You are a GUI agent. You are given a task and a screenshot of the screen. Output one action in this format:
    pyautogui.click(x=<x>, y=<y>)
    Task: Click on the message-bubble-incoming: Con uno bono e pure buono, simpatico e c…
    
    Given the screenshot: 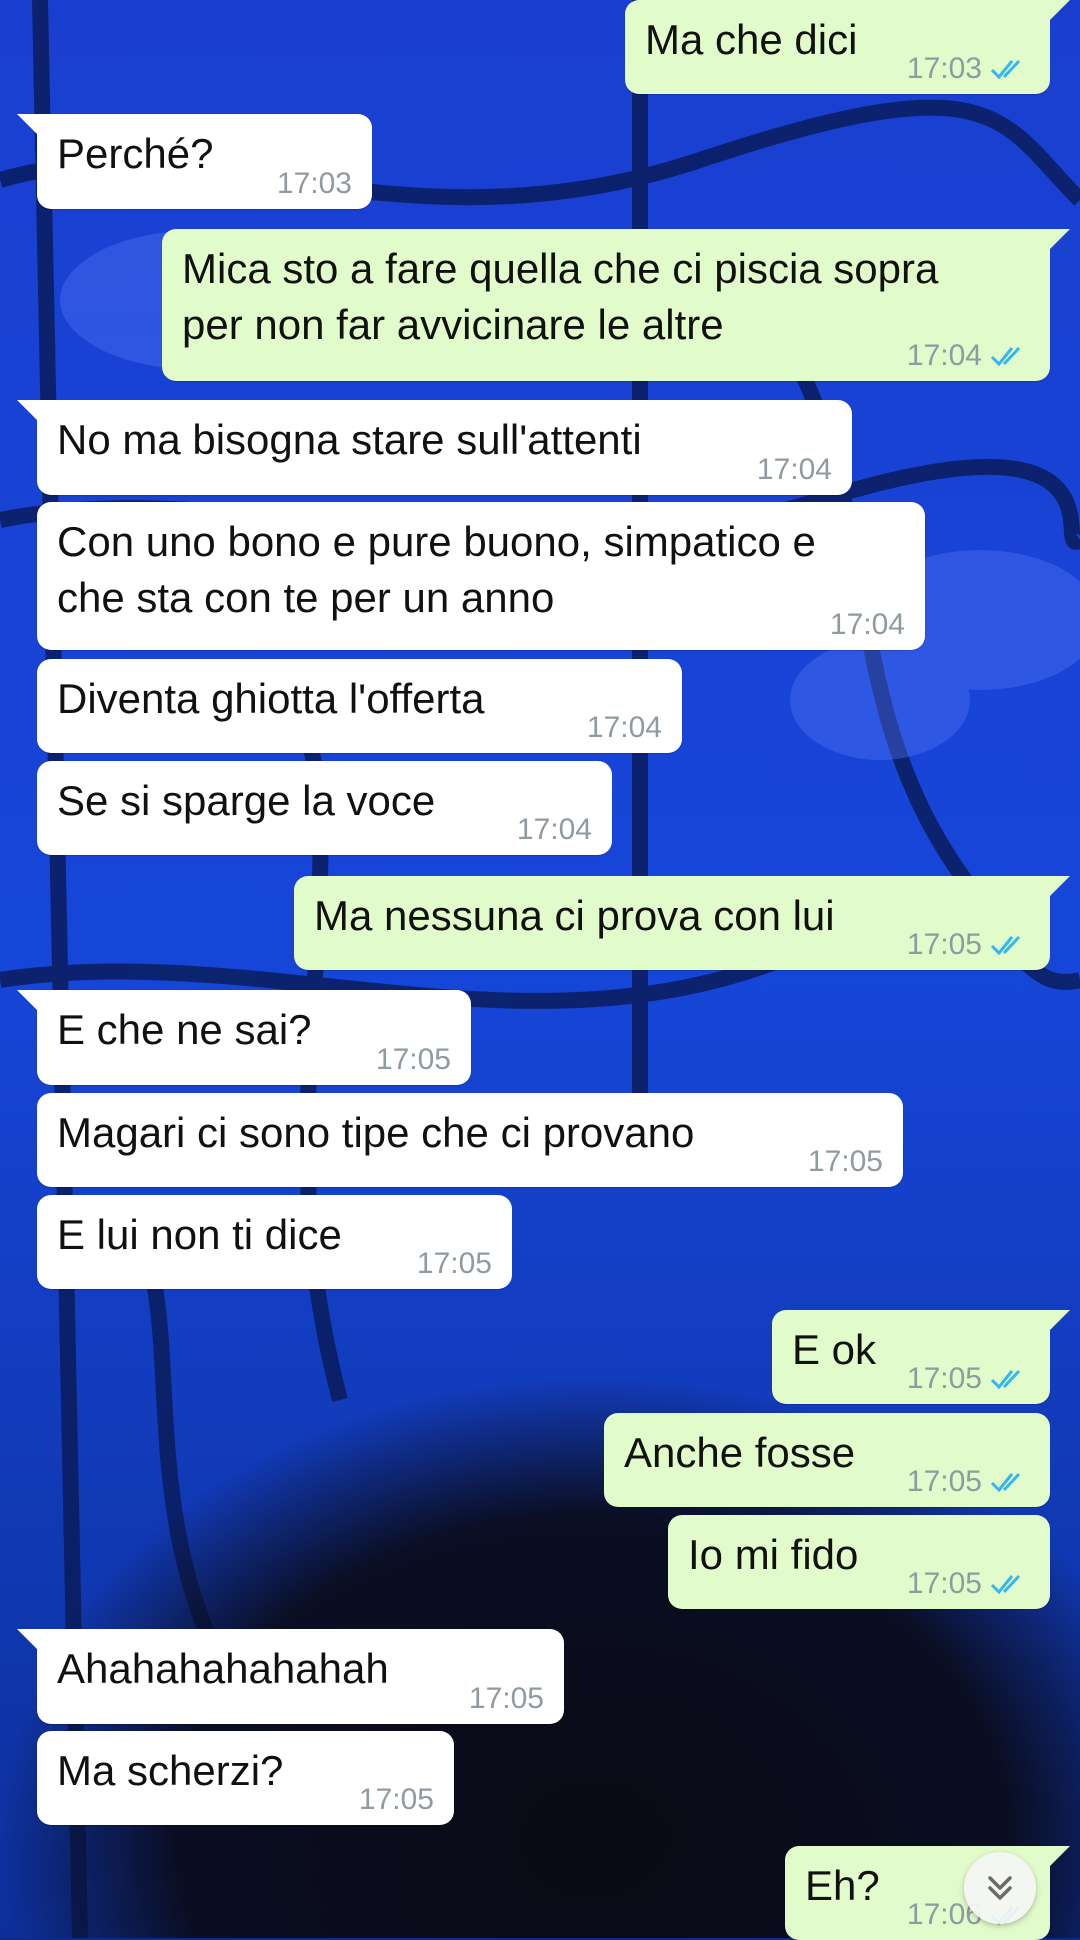 What is the action you would take?
    pyautogui.click(x=481, y=576)
    